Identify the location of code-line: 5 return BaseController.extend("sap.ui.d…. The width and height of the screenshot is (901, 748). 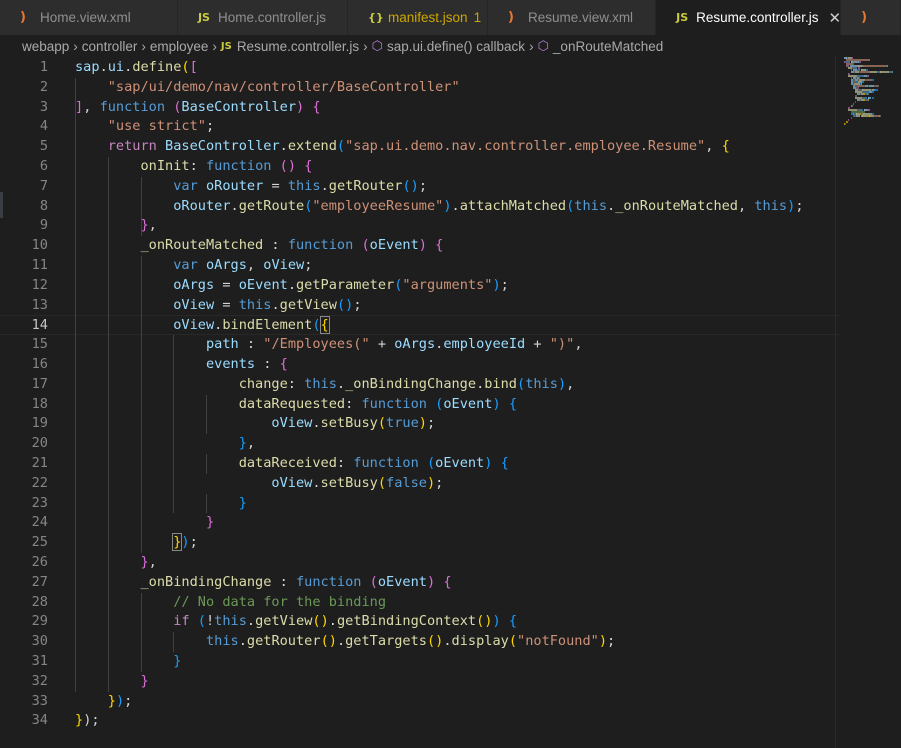
(420, 147).